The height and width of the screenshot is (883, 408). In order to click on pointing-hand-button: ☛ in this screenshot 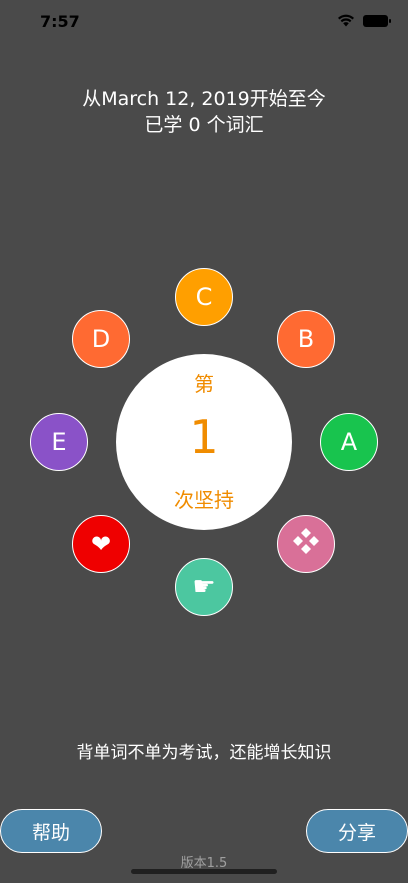, I will do `click(204, 587)`.